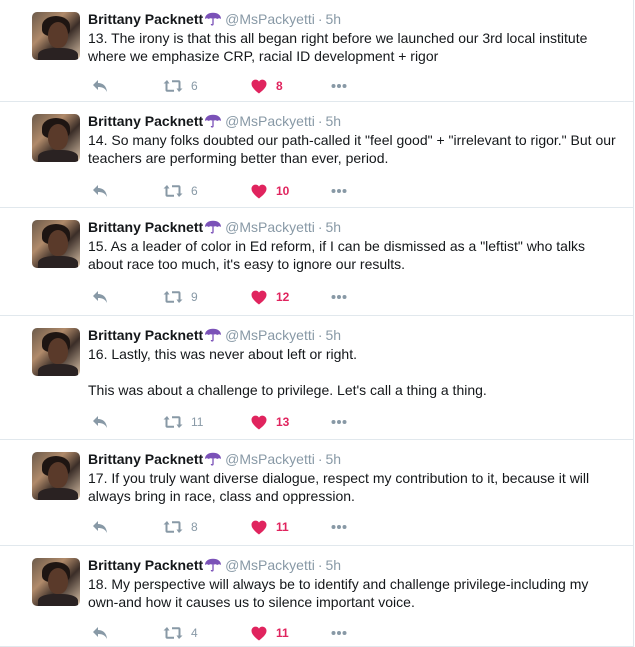 The height and width of the screenshot is (647, 635). What do you see at coordinates (180, 527) in the screenshot?
I see `retweet-button: 8` at bounding box center [180, 527].